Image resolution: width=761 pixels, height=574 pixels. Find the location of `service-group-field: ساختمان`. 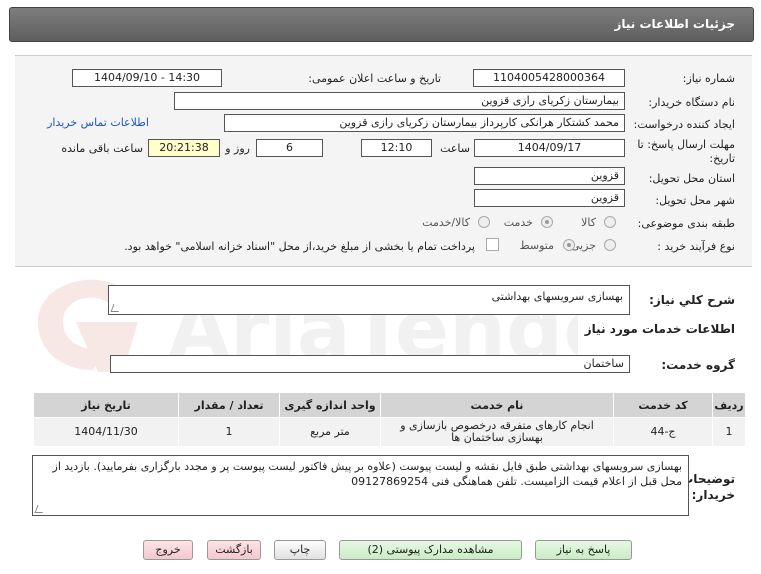

service-group-field: ساختمان is located at coordinates (370, 364).